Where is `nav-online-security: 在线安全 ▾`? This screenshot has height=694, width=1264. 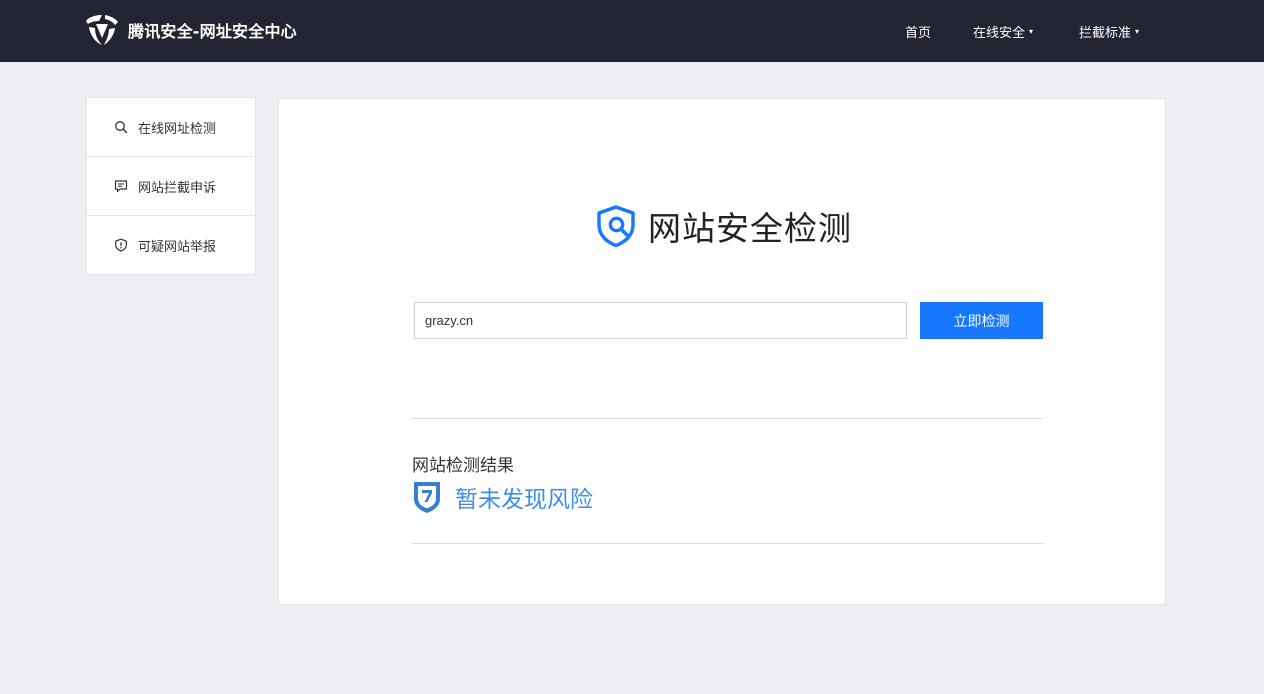
nav-online-security: 在线安全 ▾ is located at coordinates (1003, 31).